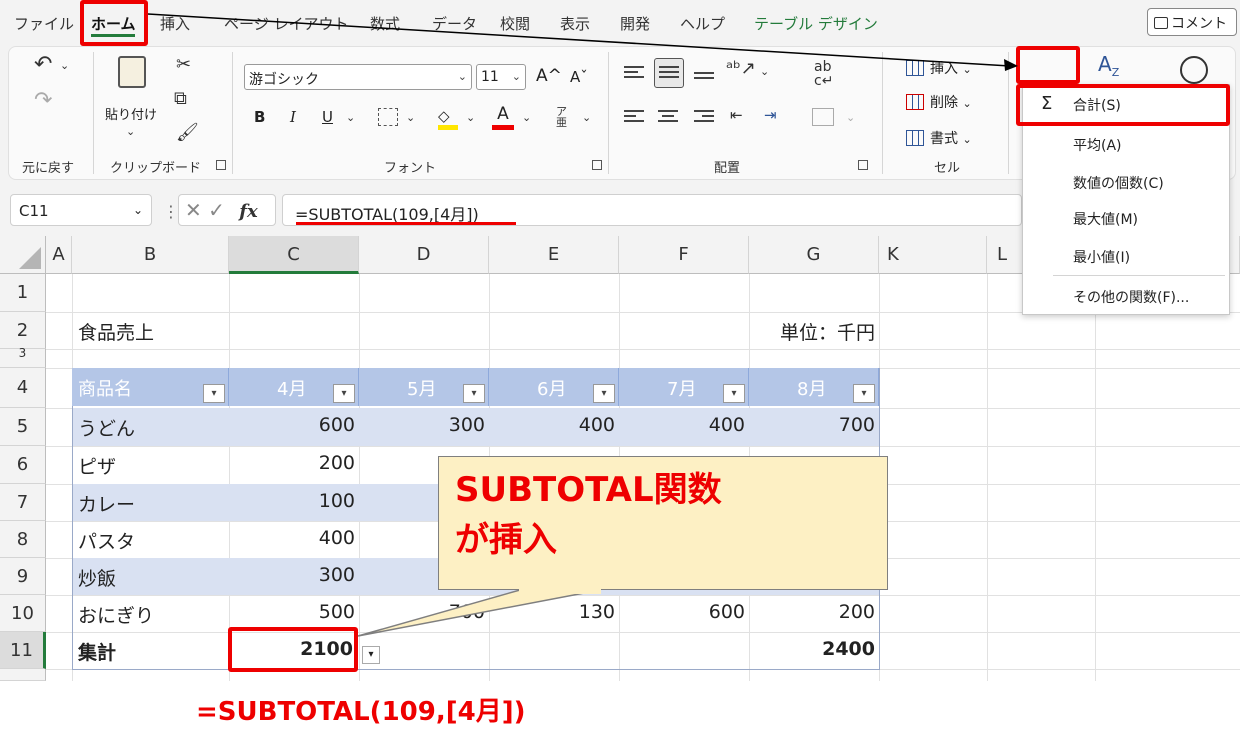 Image resolution: width=1240 pixels, height=749 pixels. I want to click on table-cell: 300, so click(424, 427).